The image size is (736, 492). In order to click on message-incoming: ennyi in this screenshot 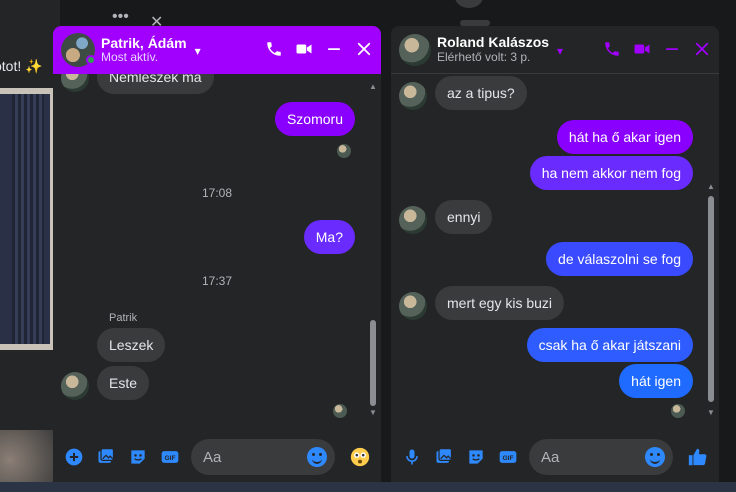, I will do `click(464, 217)`.